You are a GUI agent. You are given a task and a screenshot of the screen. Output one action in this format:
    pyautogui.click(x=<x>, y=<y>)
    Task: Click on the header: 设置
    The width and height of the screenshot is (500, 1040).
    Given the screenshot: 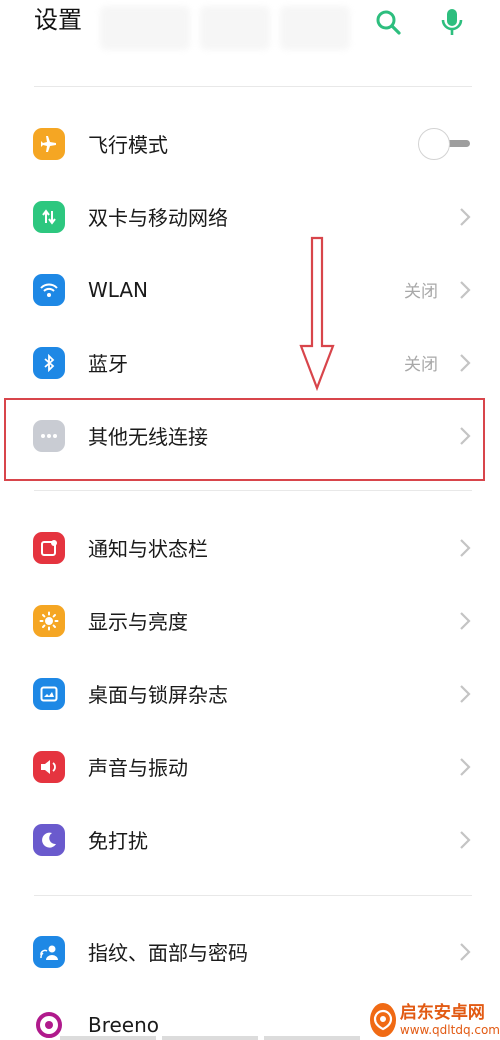 What is the action you would take?
    pyautogui.click(x=250, y=28)
    